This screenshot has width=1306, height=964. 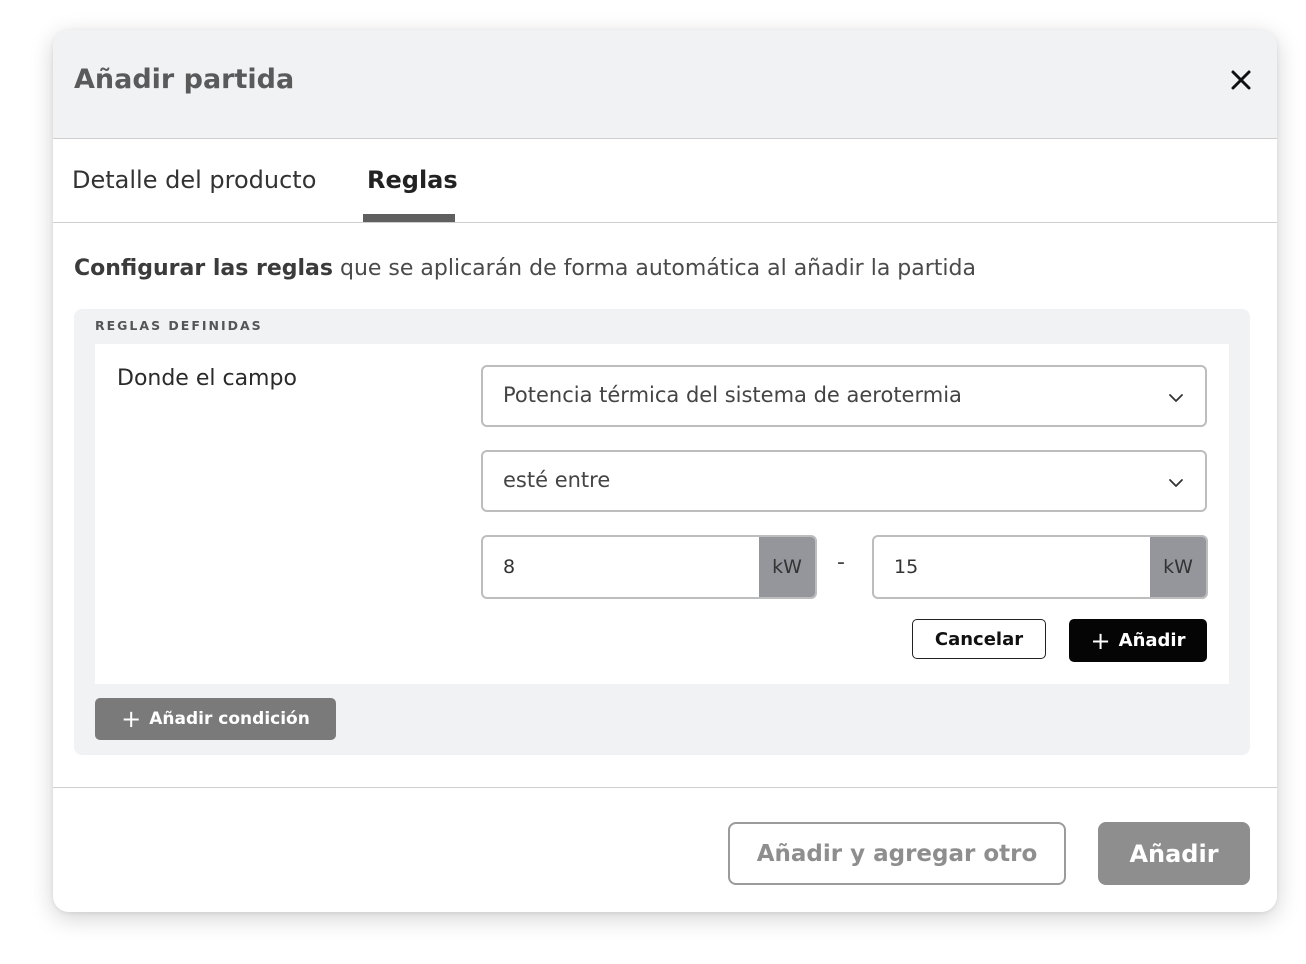 What do you see at coordinates (1241, 80) in the screenshot?
I see `close-icon` at bounding box center [1241, 80].